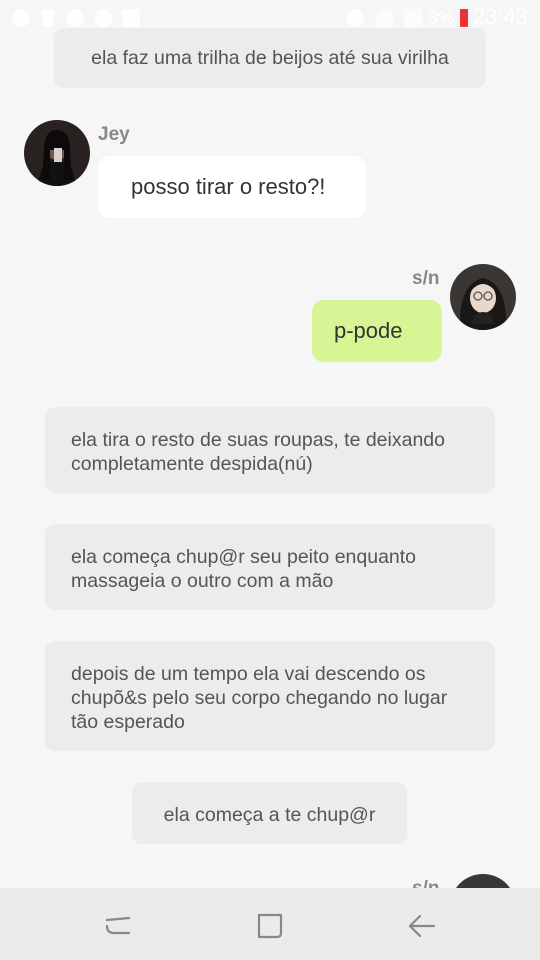 This screenshot has width=540, height=960. I want to click on sender-name: s/n, so click(426, 278).